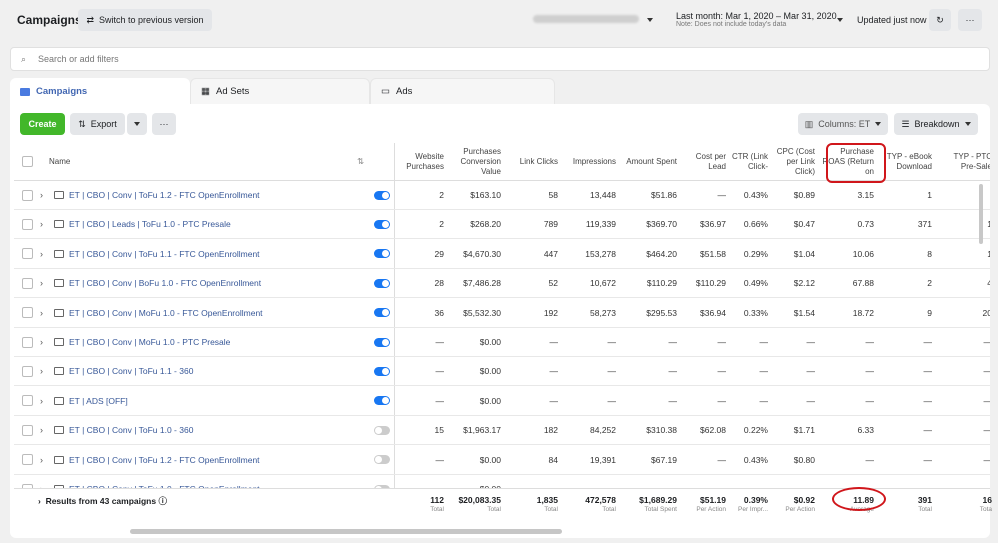 This screenshot has height=543, width=998. I want to click on cell-value: 0.22%, so click(755, 430).